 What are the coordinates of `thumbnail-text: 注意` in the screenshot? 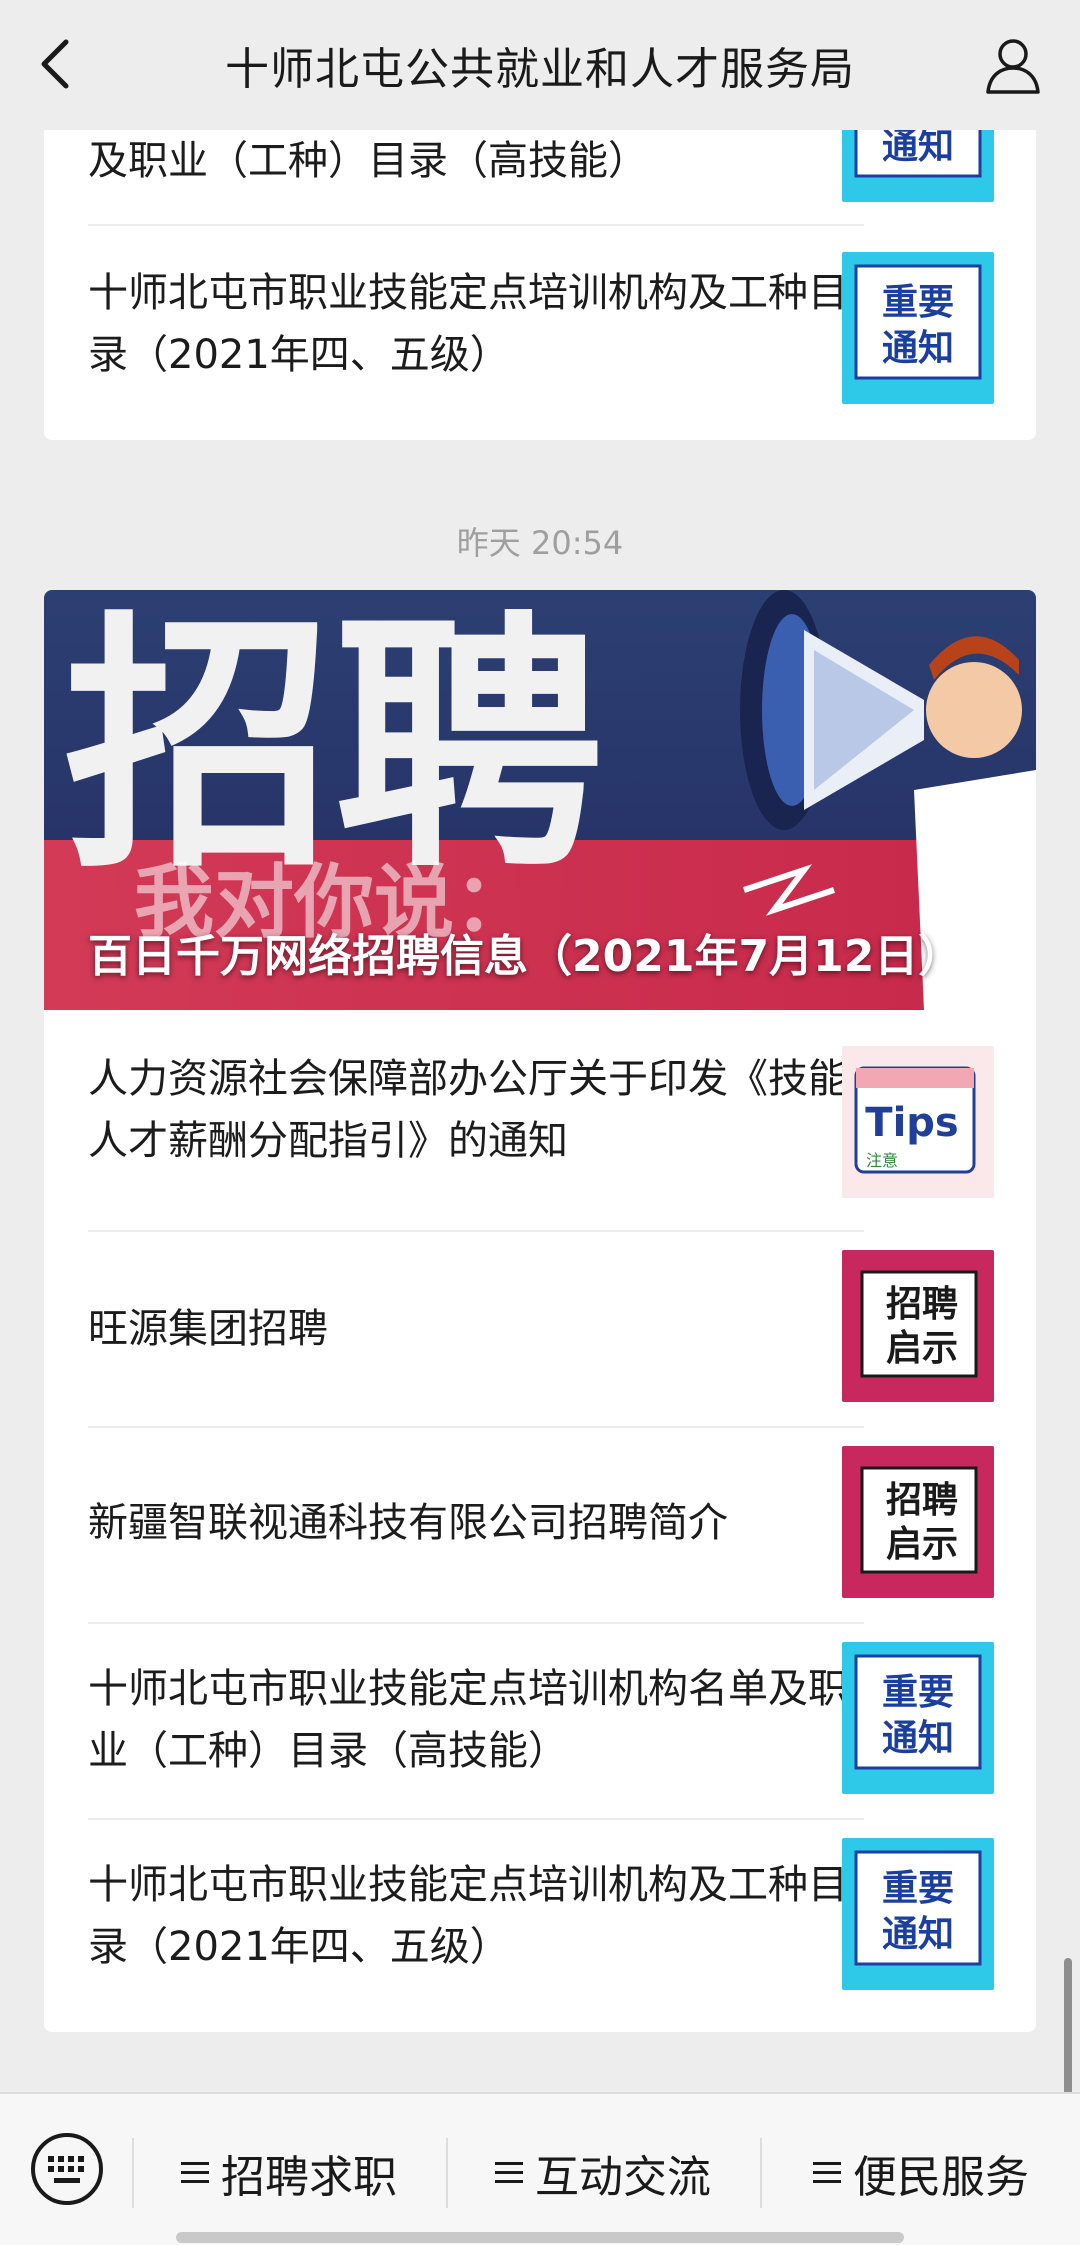 It's located at (882, 1160).